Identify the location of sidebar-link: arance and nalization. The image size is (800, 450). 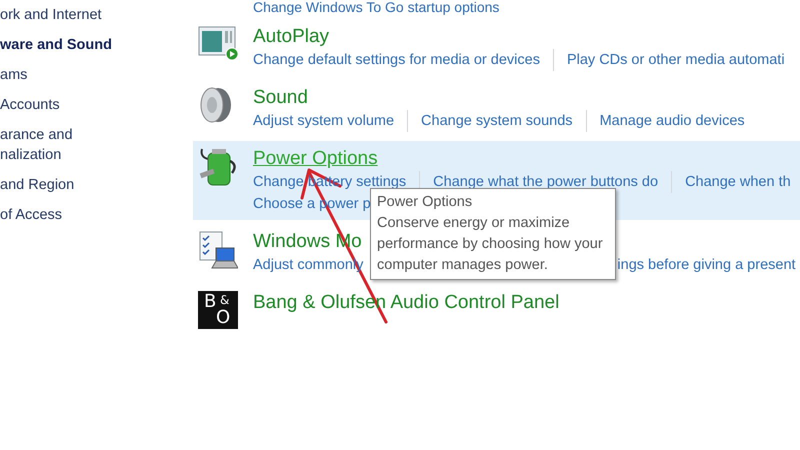
(96, 145).